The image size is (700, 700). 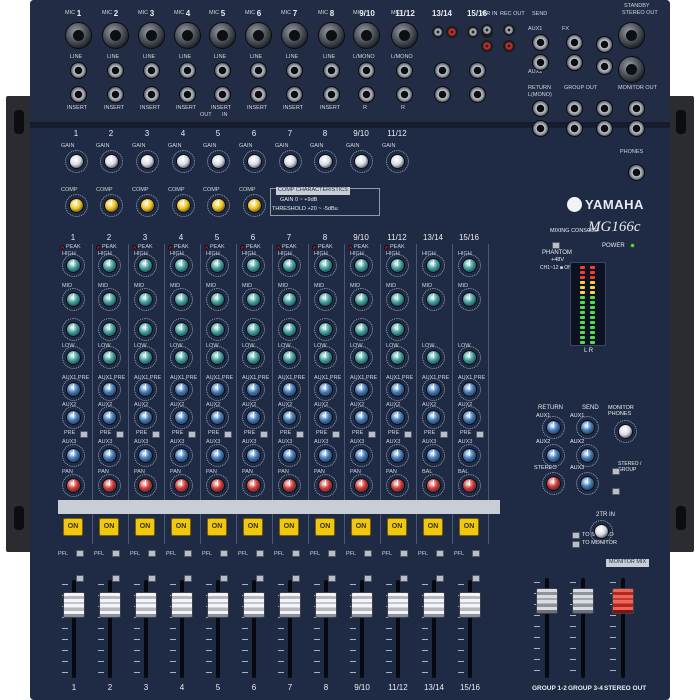 What do you see at coordinates (438, 32) in the screenshot?
I see `stereo-rca-input` at bounding box center [438, 32].